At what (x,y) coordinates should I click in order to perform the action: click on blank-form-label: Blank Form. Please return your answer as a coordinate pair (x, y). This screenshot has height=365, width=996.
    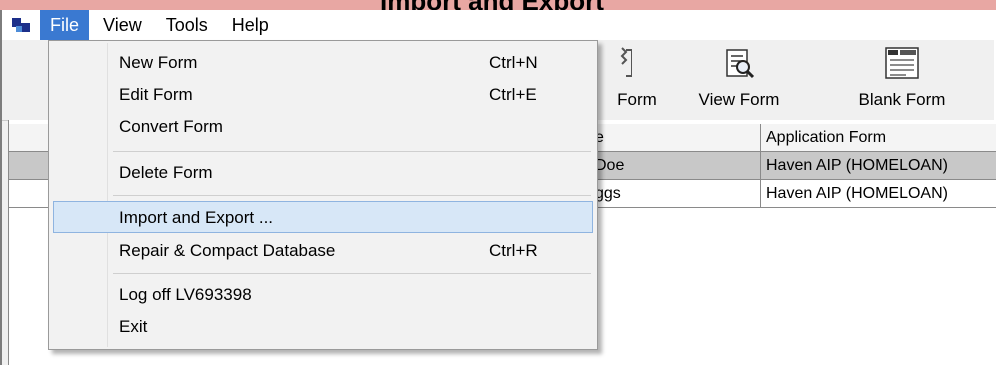
    Looking at the image, I should click on (902, 99).